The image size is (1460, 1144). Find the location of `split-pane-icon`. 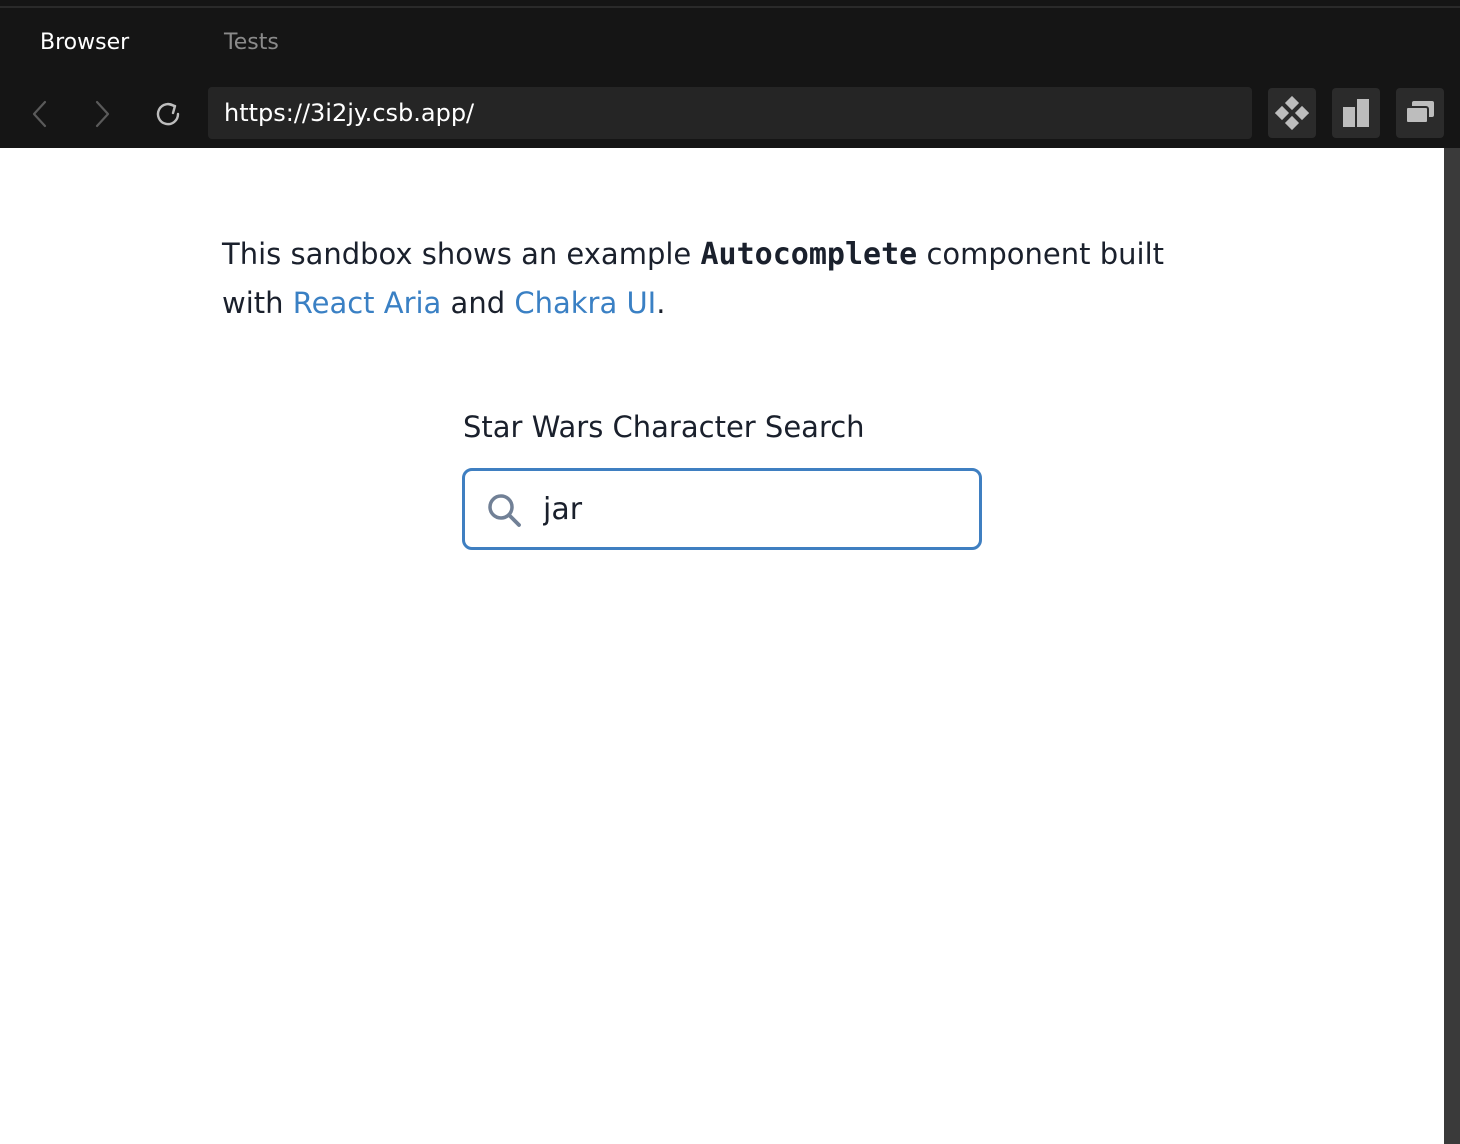

split-pane-icon is located at coordinates (1356, 113).